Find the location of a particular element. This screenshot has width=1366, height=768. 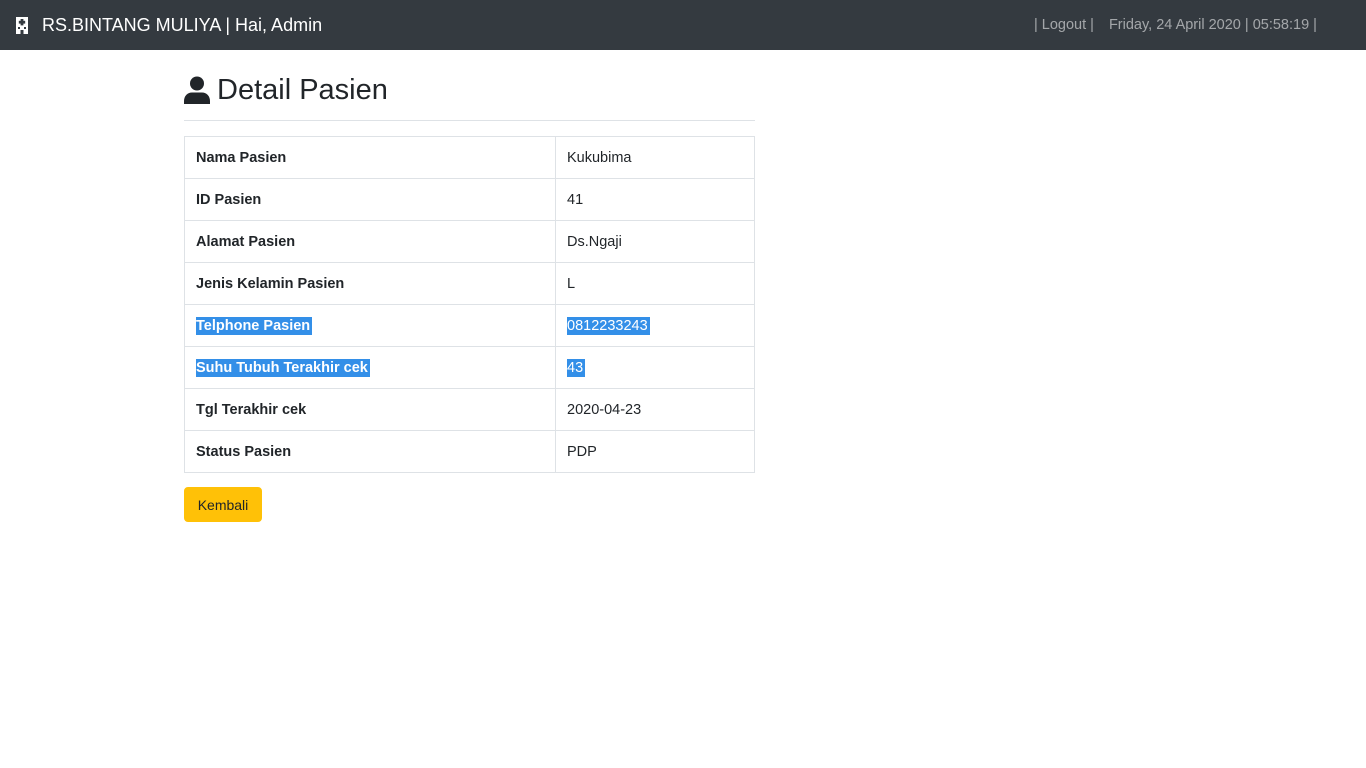

table-row: Status Pasien PDP is located at coordinates (469, 451).